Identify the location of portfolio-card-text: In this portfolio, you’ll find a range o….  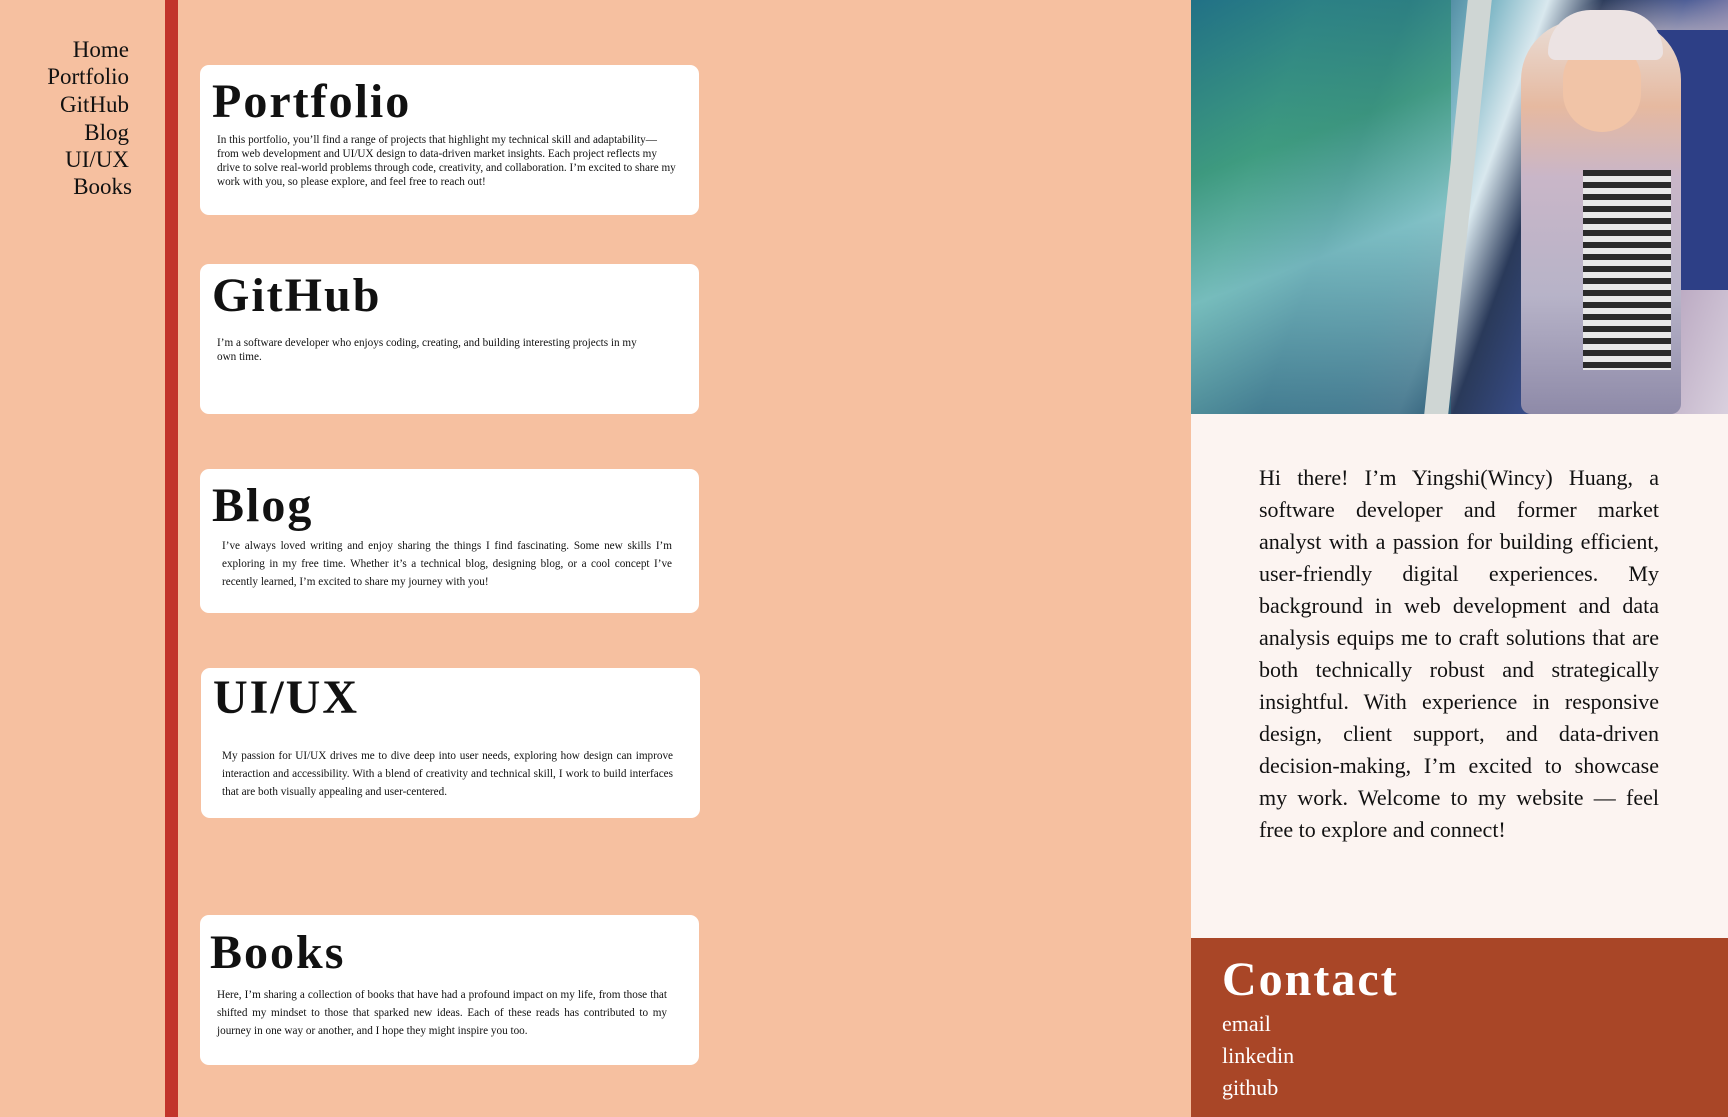
(446, 161).